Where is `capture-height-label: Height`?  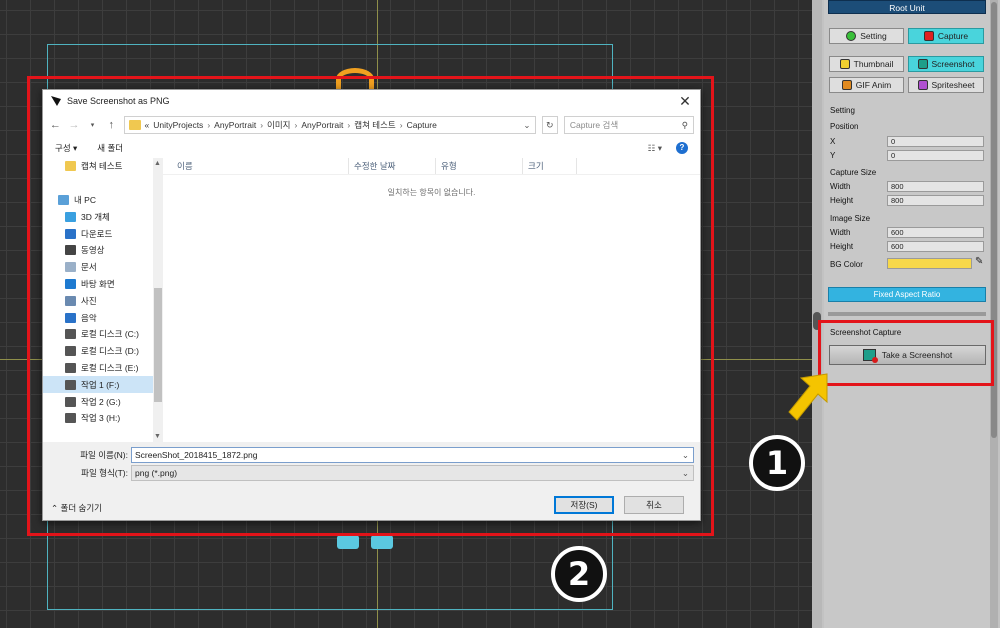 capture-height-label: Height is located at coordinates (842, 200).